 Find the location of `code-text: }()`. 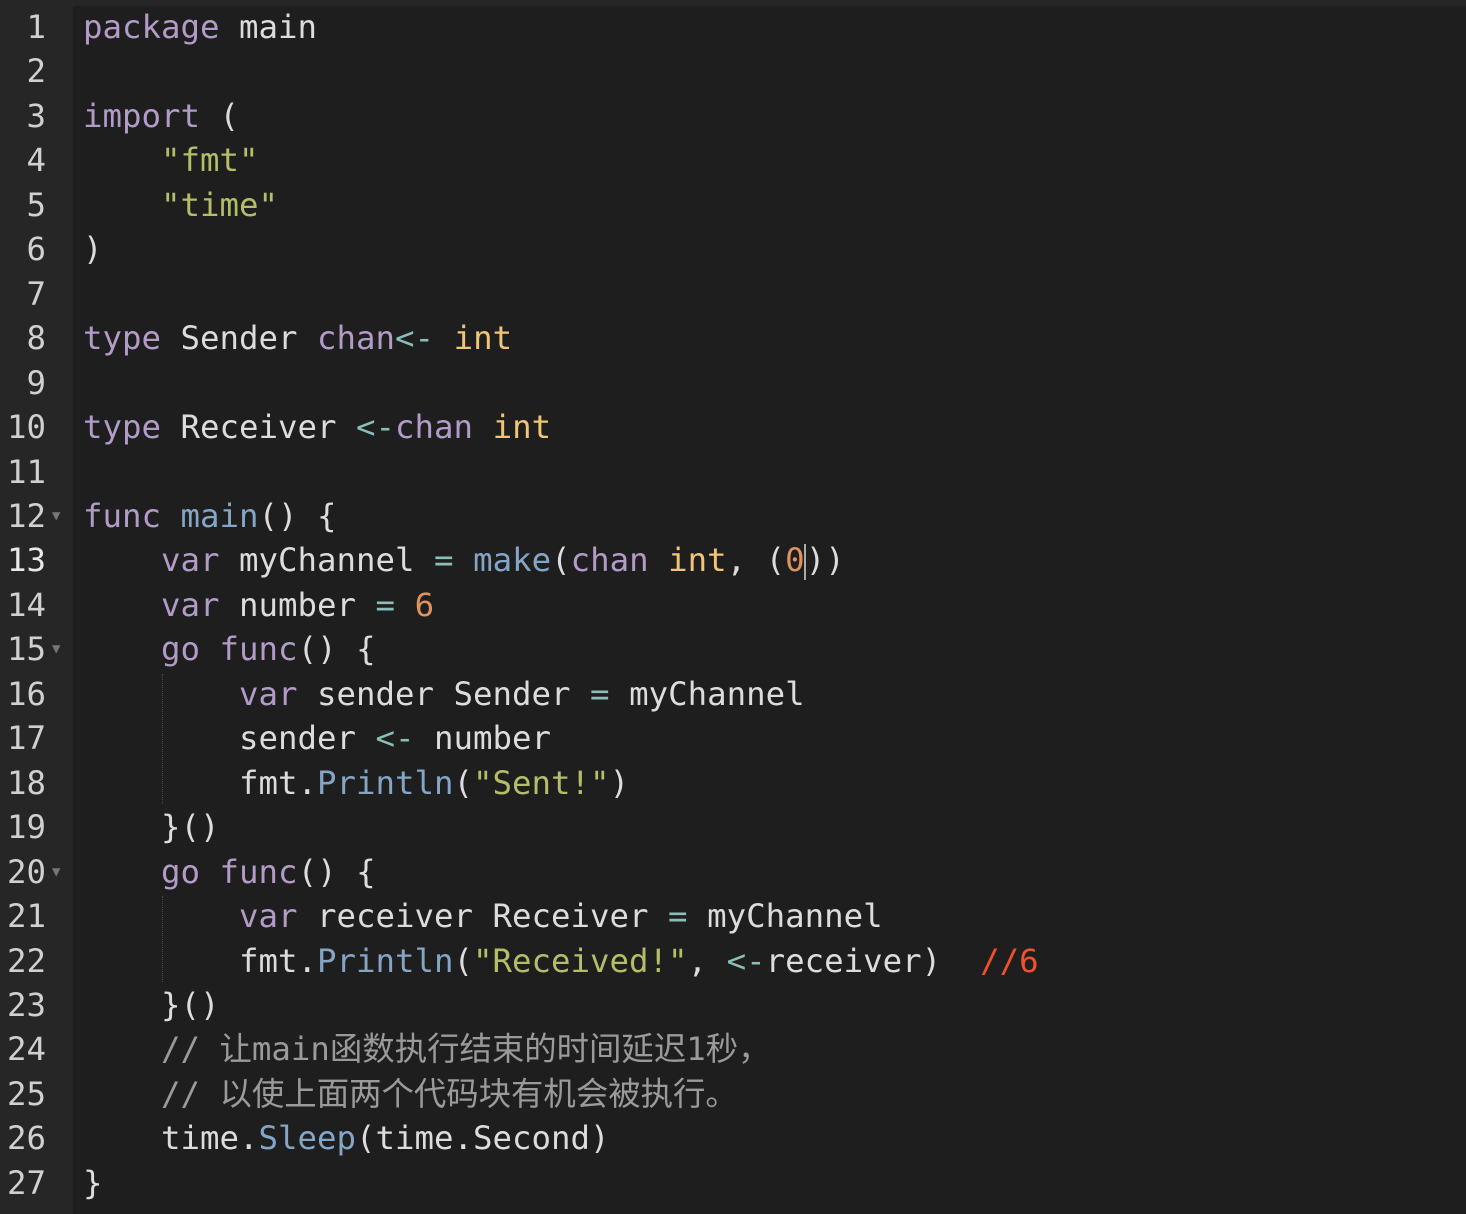

code-text: }() is located at coordinates (151, 1004).